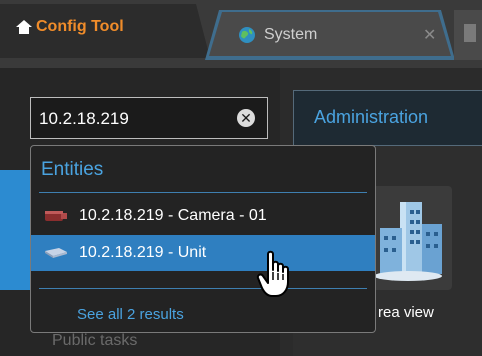  What do you see at coordinates (143, 252) in the screenshot?
I see `result-item-label: 10.2.18.219 - Unit` at bounding box center [143, 252].